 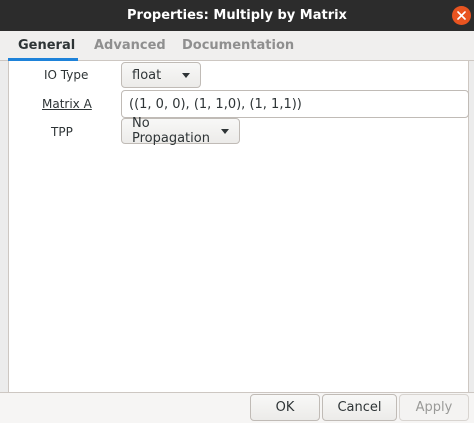 What do you see at coordinates (295, 104) in the screenshot?
I see `matrix-a-input` at bounding box center [295, 104].